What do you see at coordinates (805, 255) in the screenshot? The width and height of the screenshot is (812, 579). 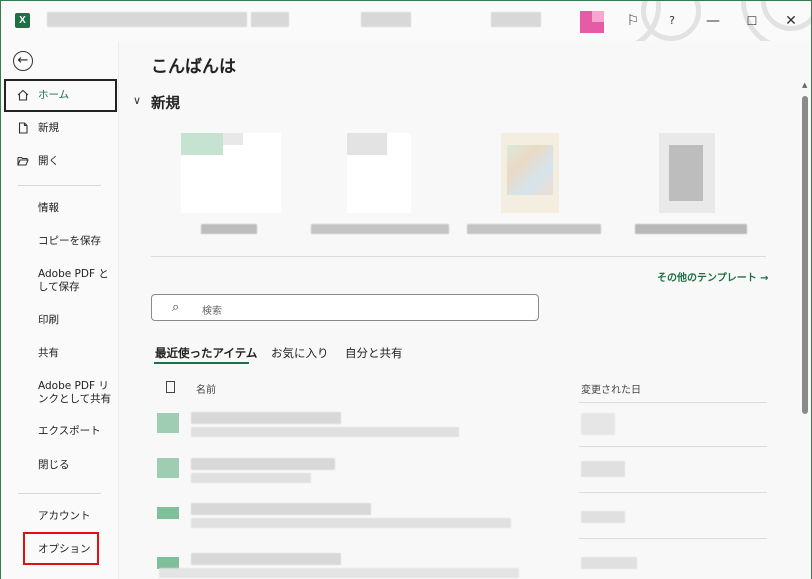 I see `scrollbar-thumb` at bounding box center [805, 255].